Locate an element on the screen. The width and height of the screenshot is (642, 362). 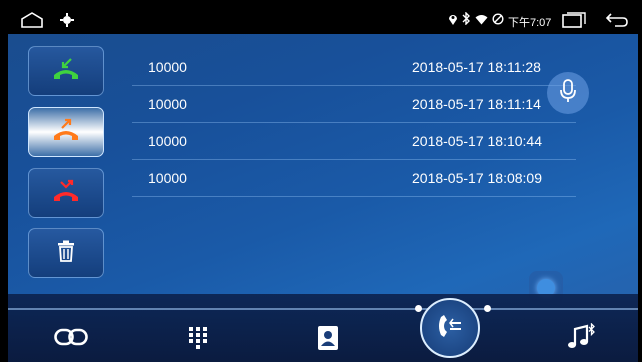
nav-divider is located at coordinates (323, 309).